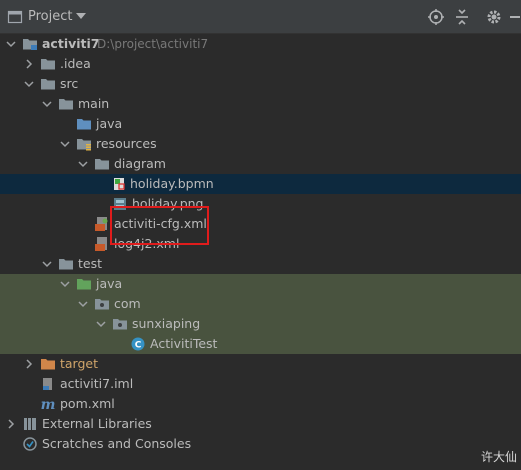 This screenshot has width=521, height=470. Describe the element at coordinates (462, 17) in the screenshot. I see `collapse-all-icon` at that location.